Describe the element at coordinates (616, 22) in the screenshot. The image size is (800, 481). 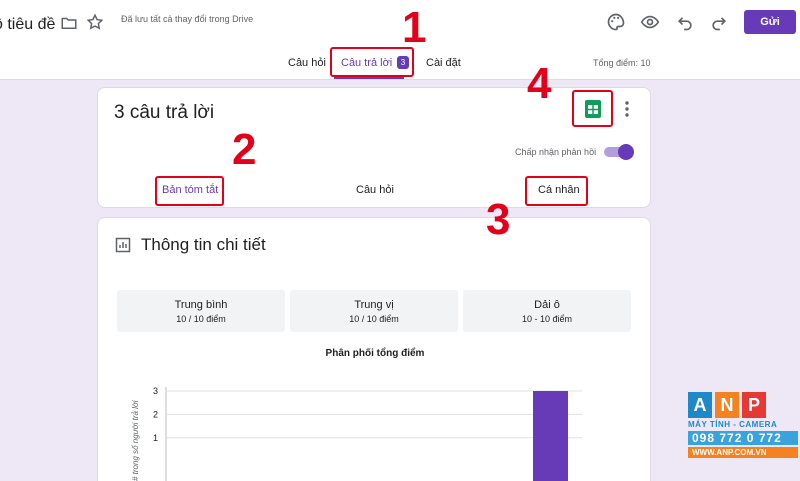
I see `palette-icon` at that location.